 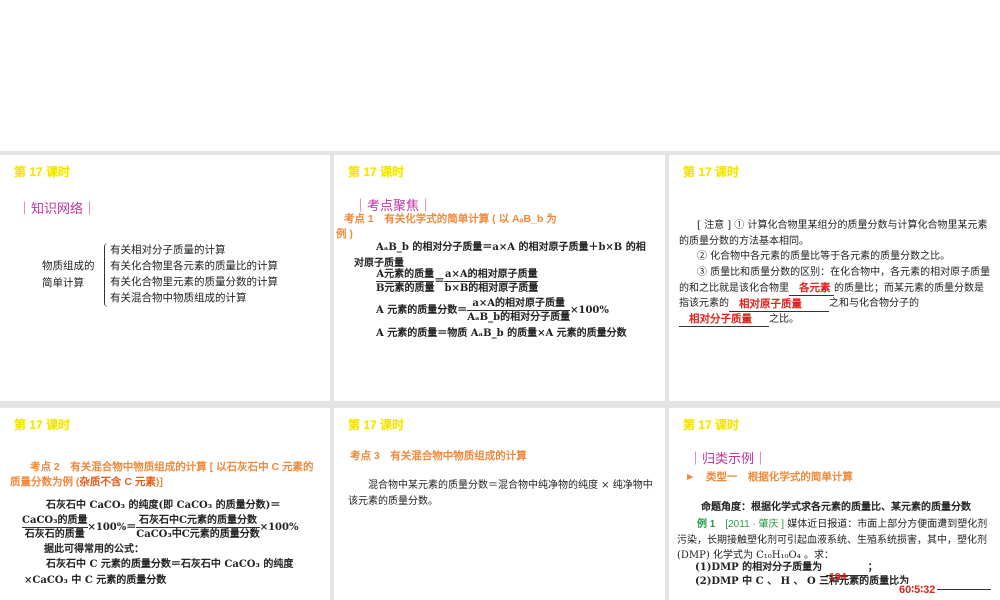 What do you see at coordinates (491, 288) in the screenshot?
I see `fraction-denominator: b×B的相对原子质量` at bounding box center [491, 288].